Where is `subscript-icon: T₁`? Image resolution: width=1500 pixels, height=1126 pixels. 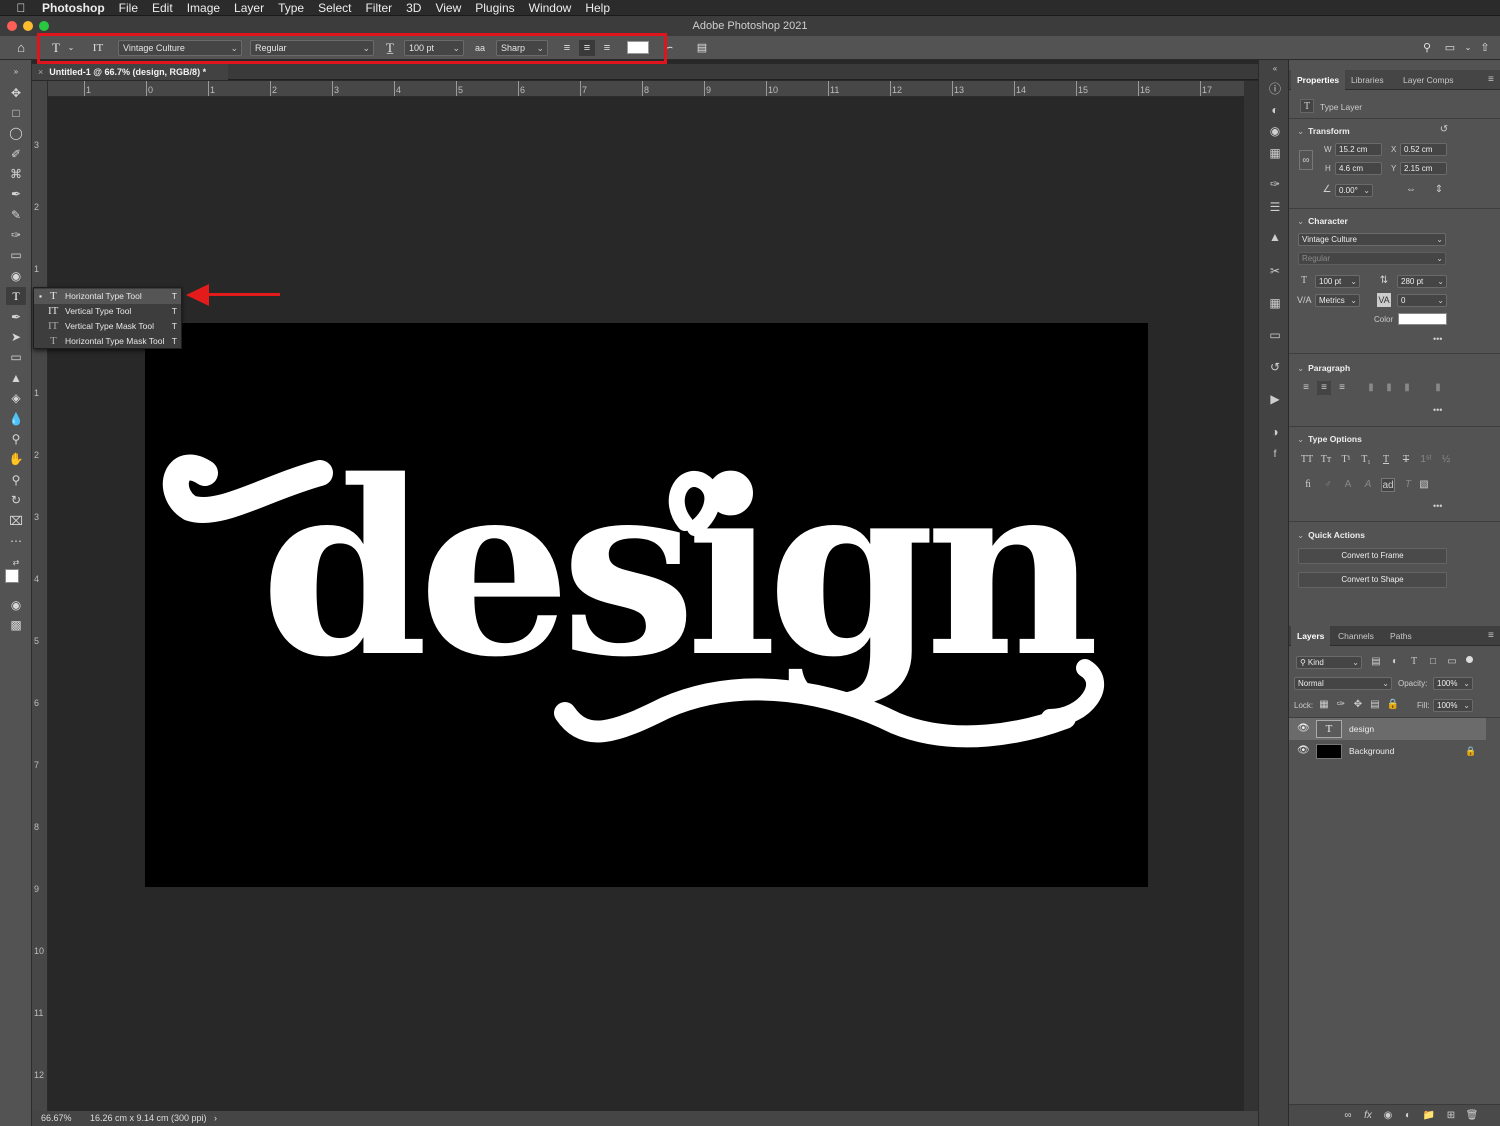 subscript-icon: T₁ is located at coordinates (1366, 460).